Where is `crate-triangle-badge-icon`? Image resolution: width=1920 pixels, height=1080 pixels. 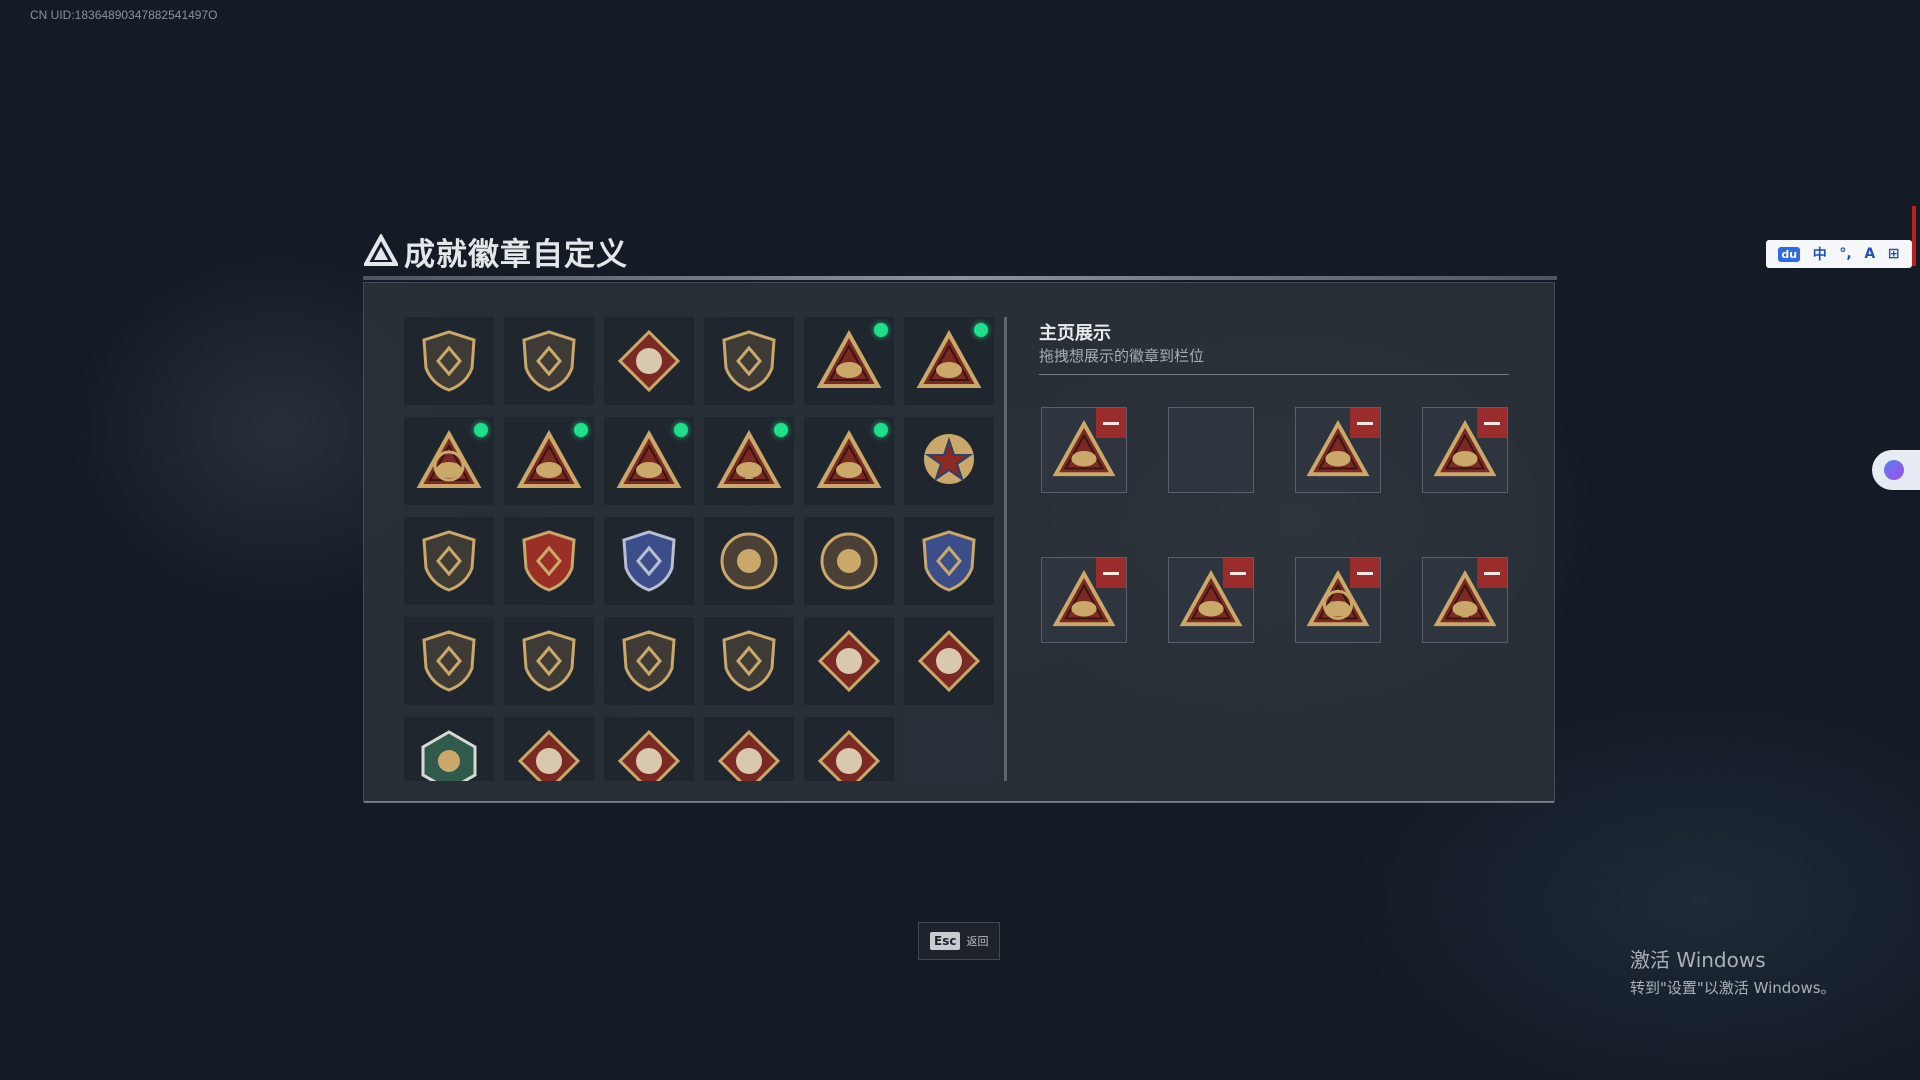 crate-triangle-badge-icon is located at coordinates (849, 458).